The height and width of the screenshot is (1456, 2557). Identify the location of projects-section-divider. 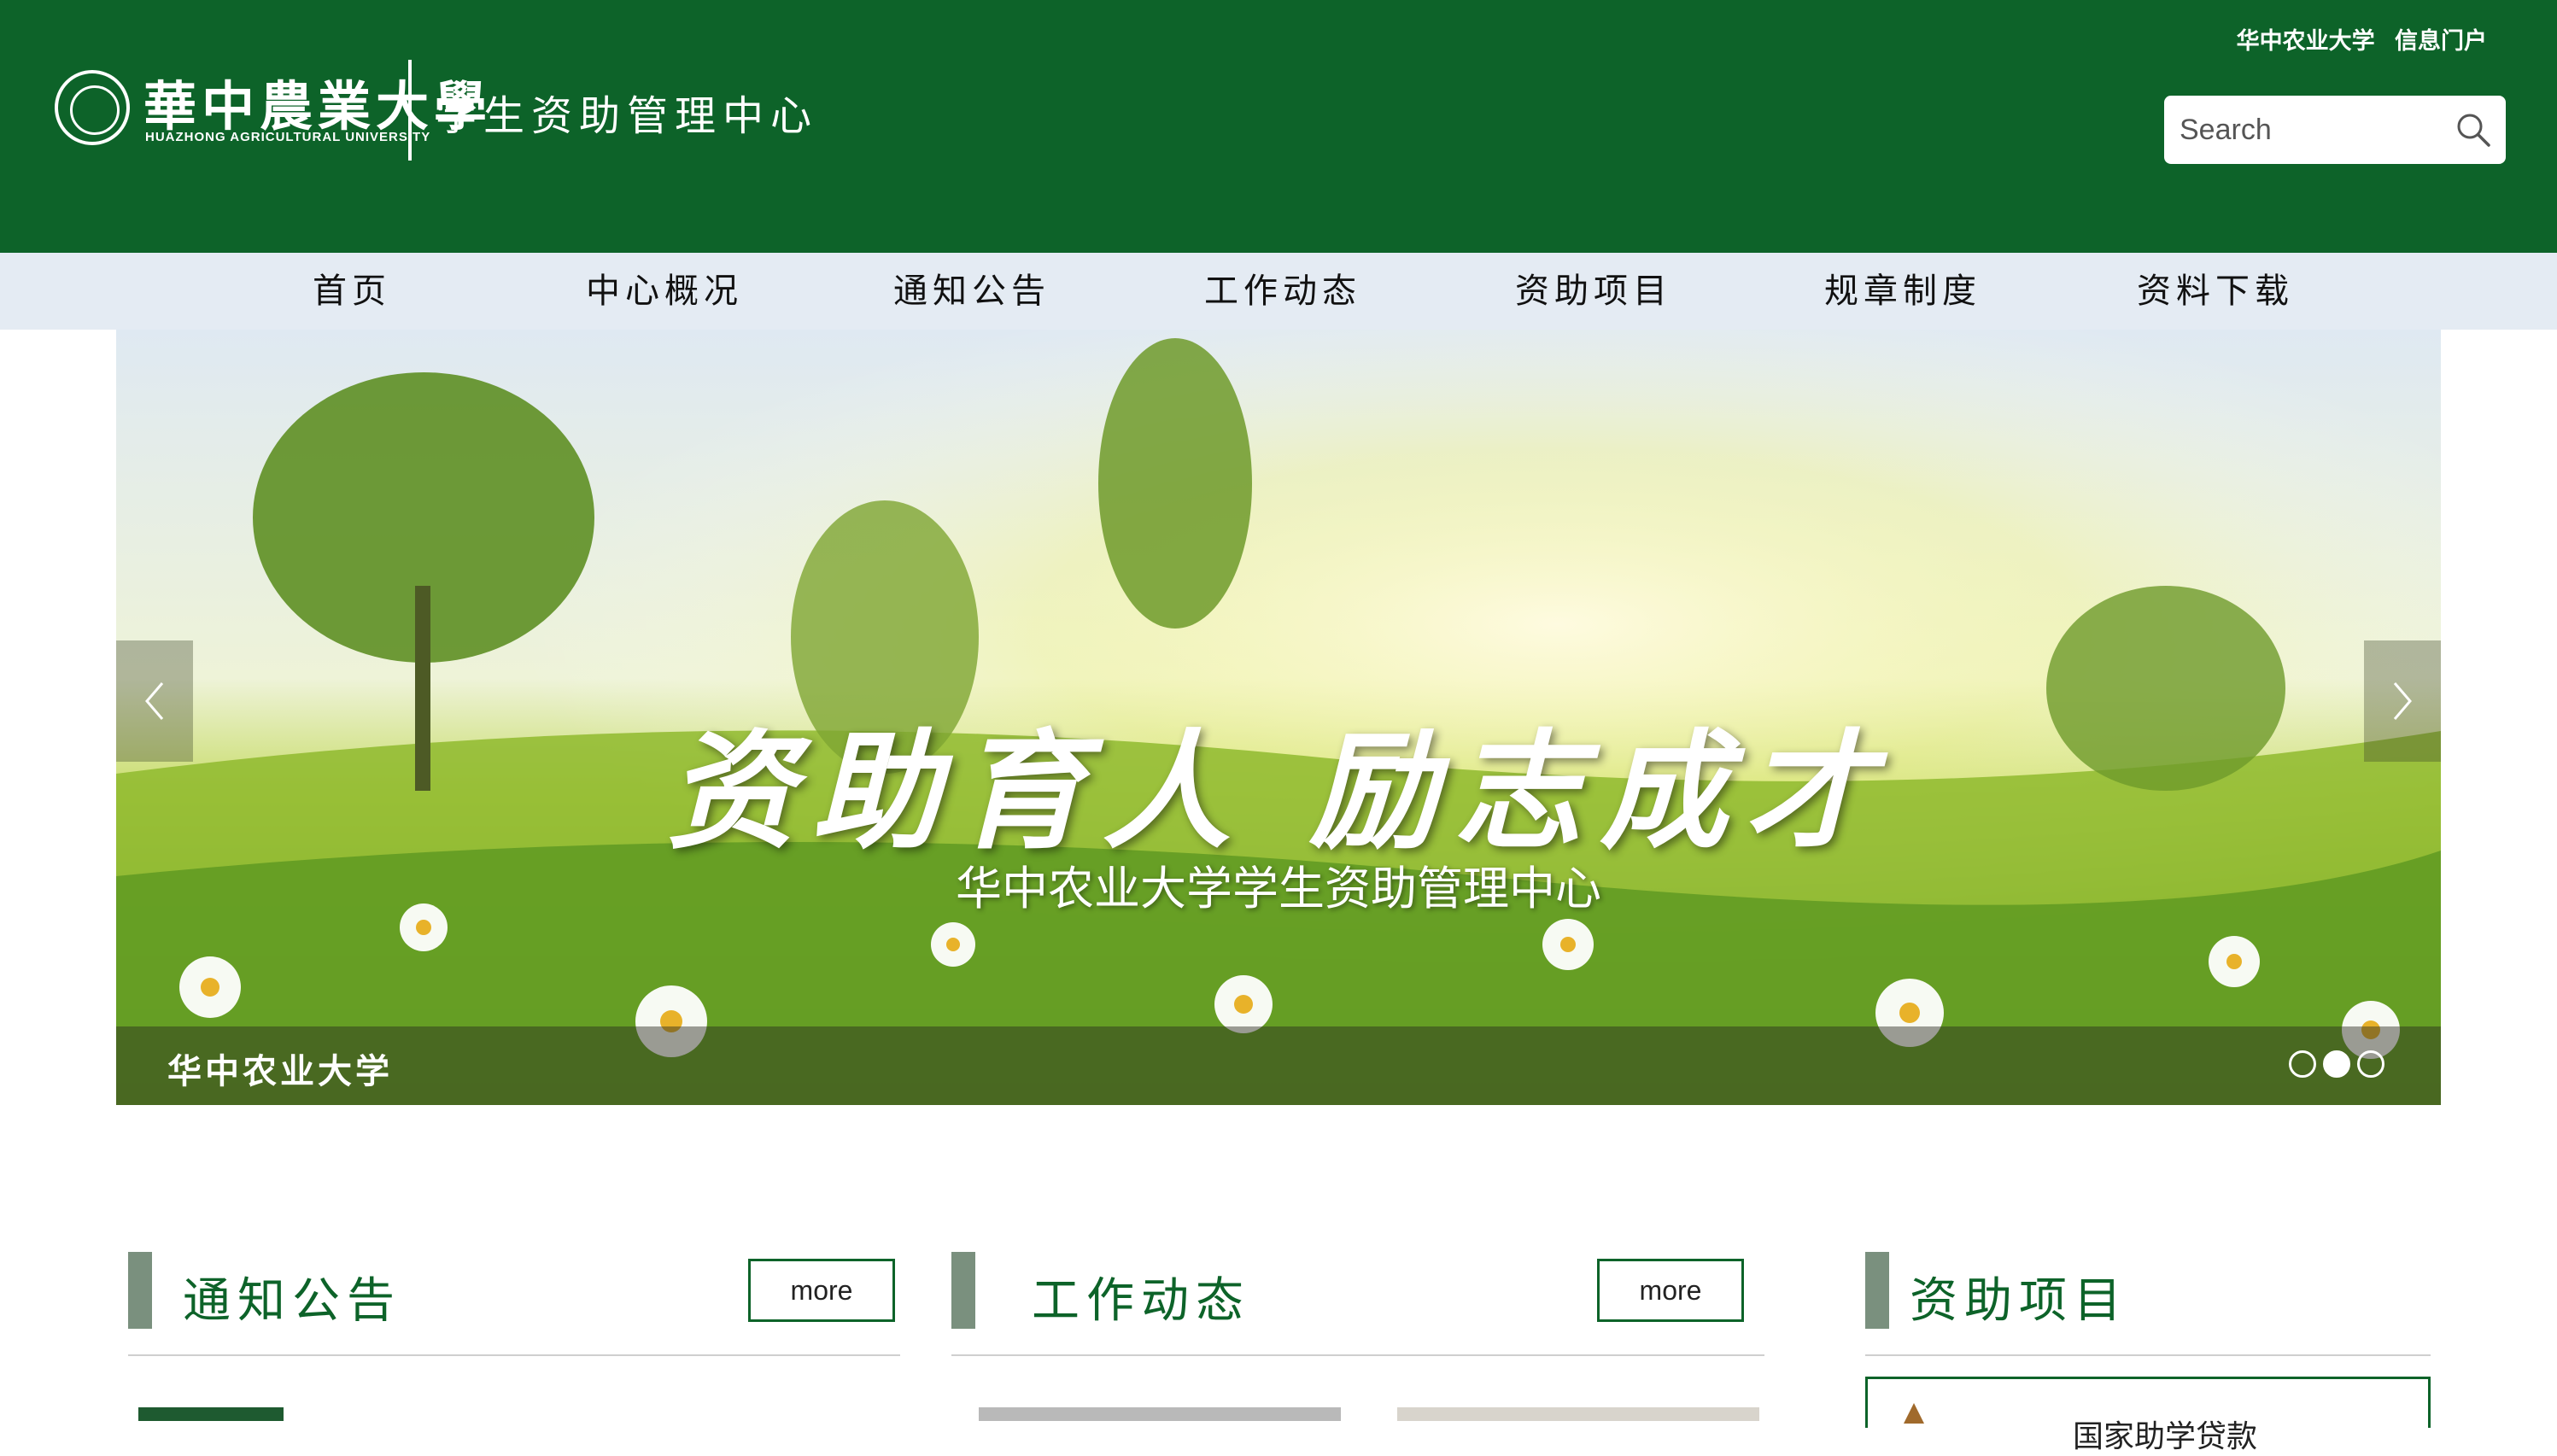
(2148, 1355).